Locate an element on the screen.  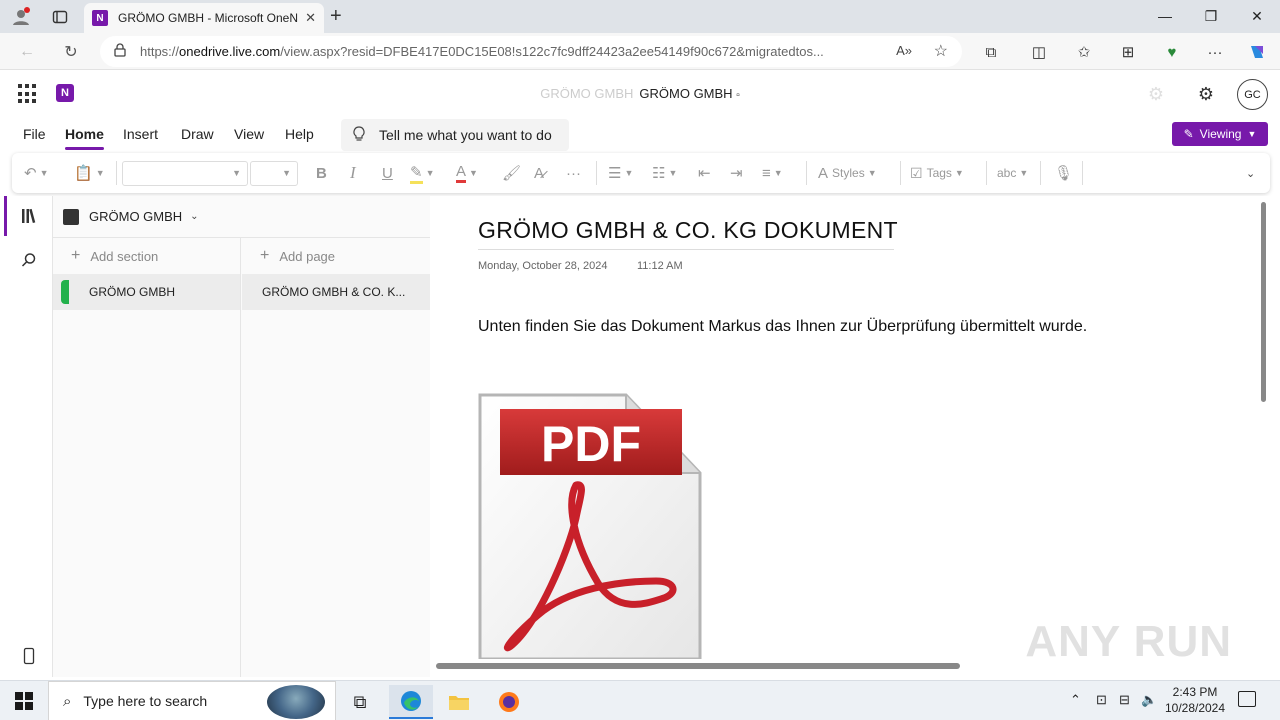
read-aloud-icon: A» is located at coordinates (904, 50).